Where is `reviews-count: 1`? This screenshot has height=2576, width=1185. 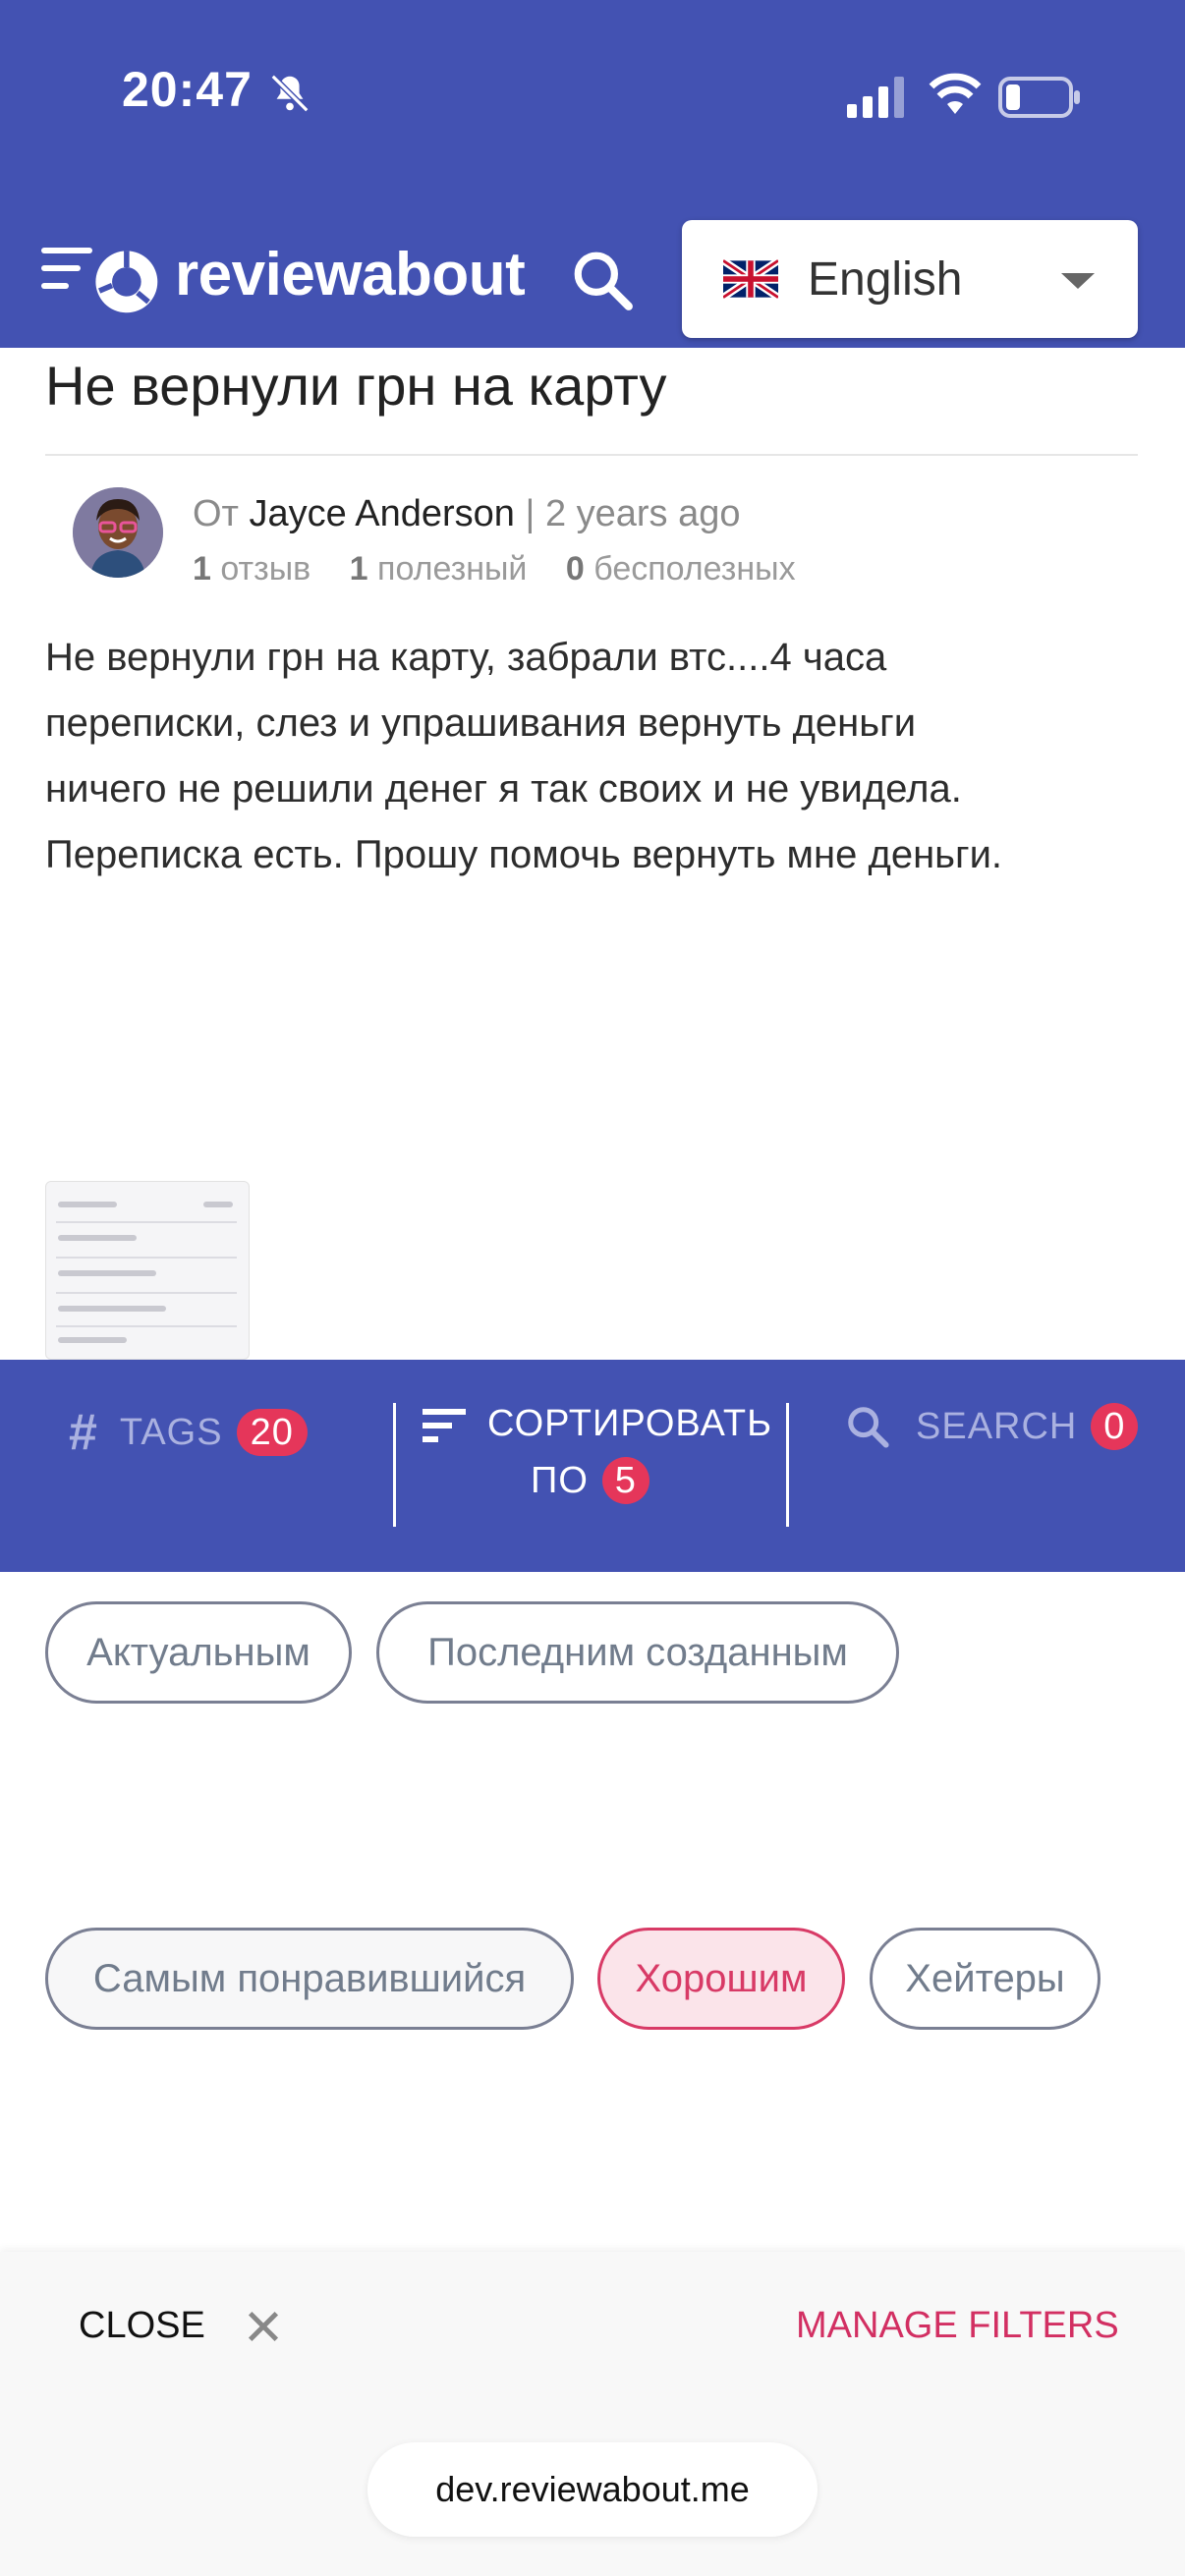
reviews-count: 1 is located at coordinates (202, 569).